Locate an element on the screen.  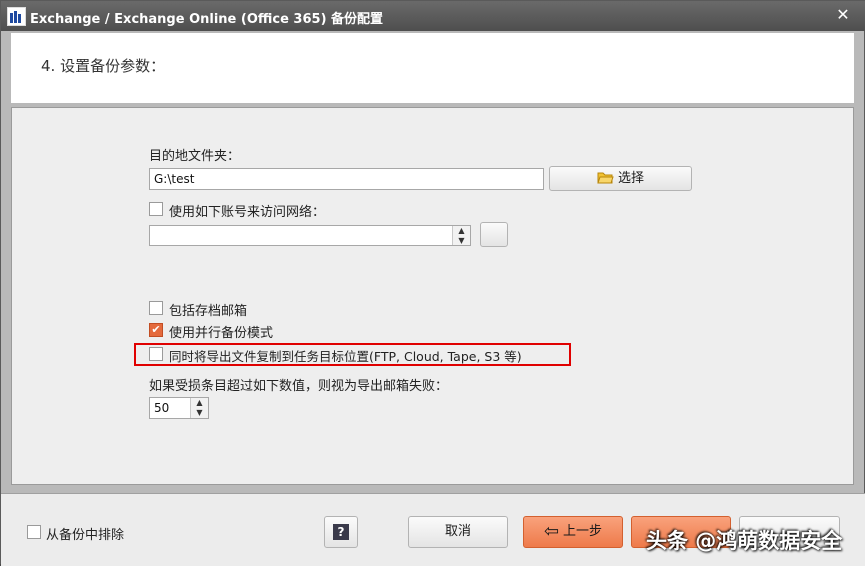
network-account-checkbox is located at coordinates (156, 209).